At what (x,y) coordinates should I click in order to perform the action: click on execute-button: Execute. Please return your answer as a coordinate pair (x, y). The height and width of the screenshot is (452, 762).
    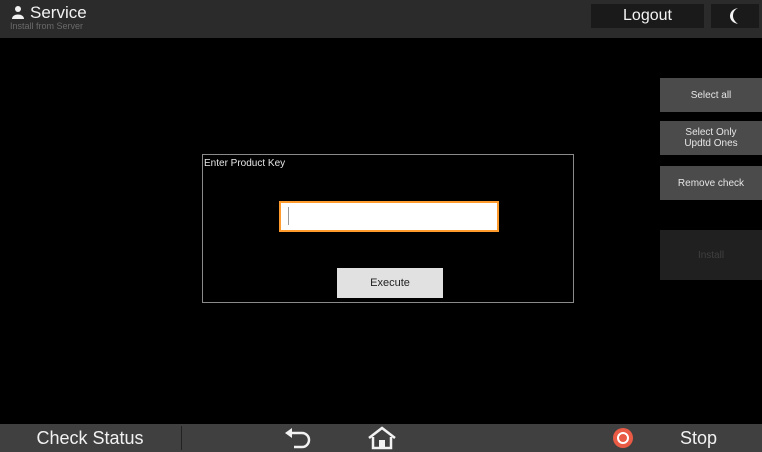
    Looking at the image, I should click on (390, 283).